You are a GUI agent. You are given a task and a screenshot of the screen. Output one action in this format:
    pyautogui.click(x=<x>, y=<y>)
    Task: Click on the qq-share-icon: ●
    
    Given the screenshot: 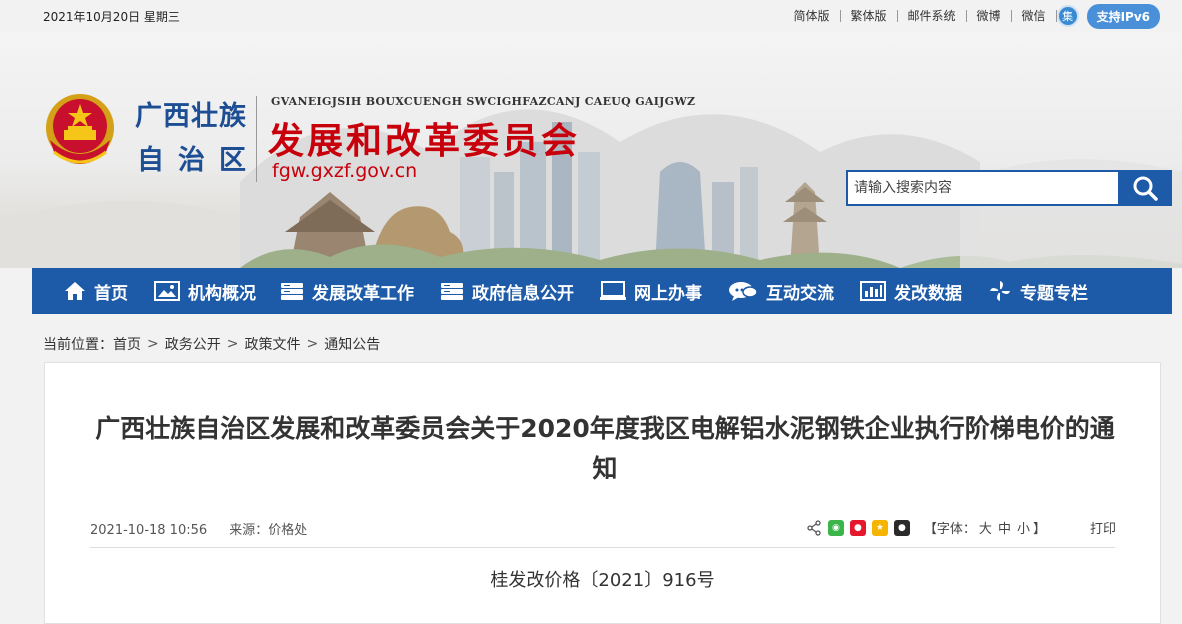 What is the action you would take?
    pyautogui.click(x=901, y=527)
    